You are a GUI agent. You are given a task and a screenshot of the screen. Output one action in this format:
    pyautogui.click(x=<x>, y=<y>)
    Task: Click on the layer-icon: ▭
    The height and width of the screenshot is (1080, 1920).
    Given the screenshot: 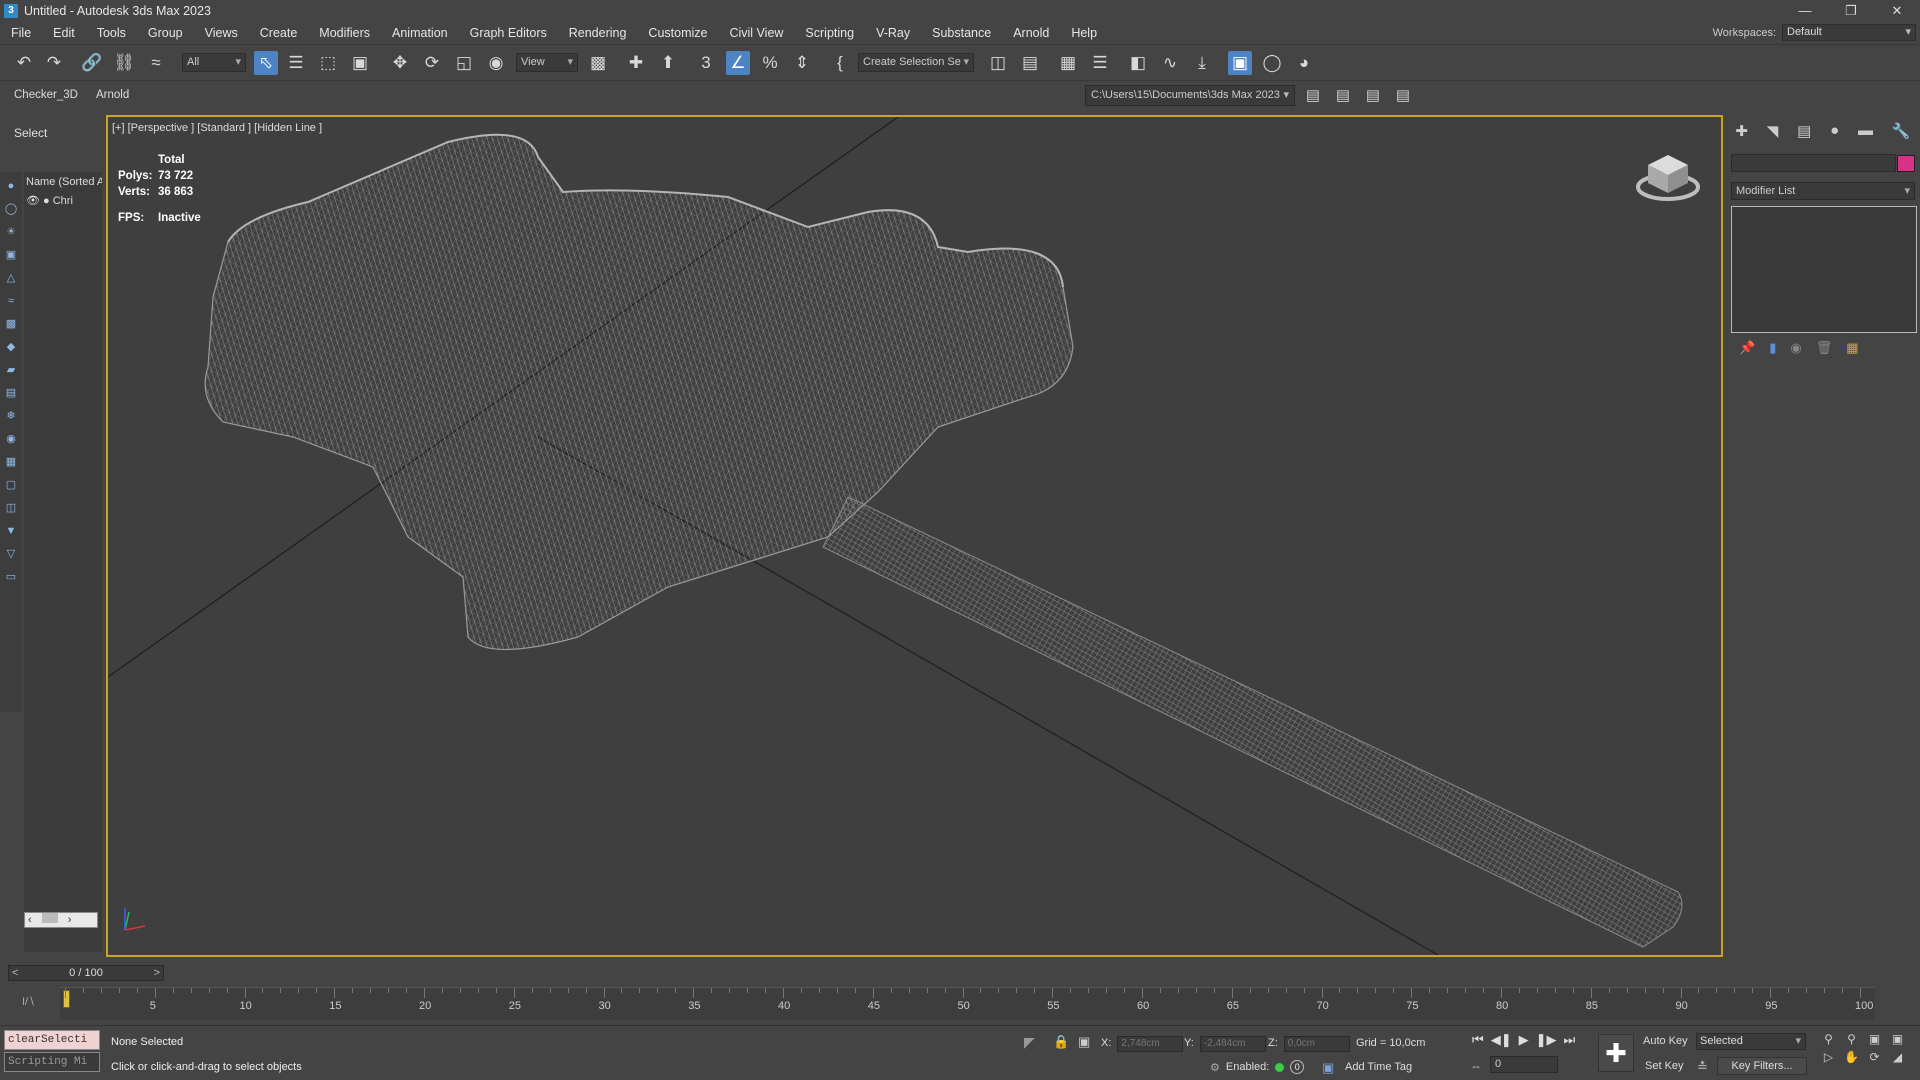 What is the action you would take?
    pyautogui.click(x=11, y=577)
    